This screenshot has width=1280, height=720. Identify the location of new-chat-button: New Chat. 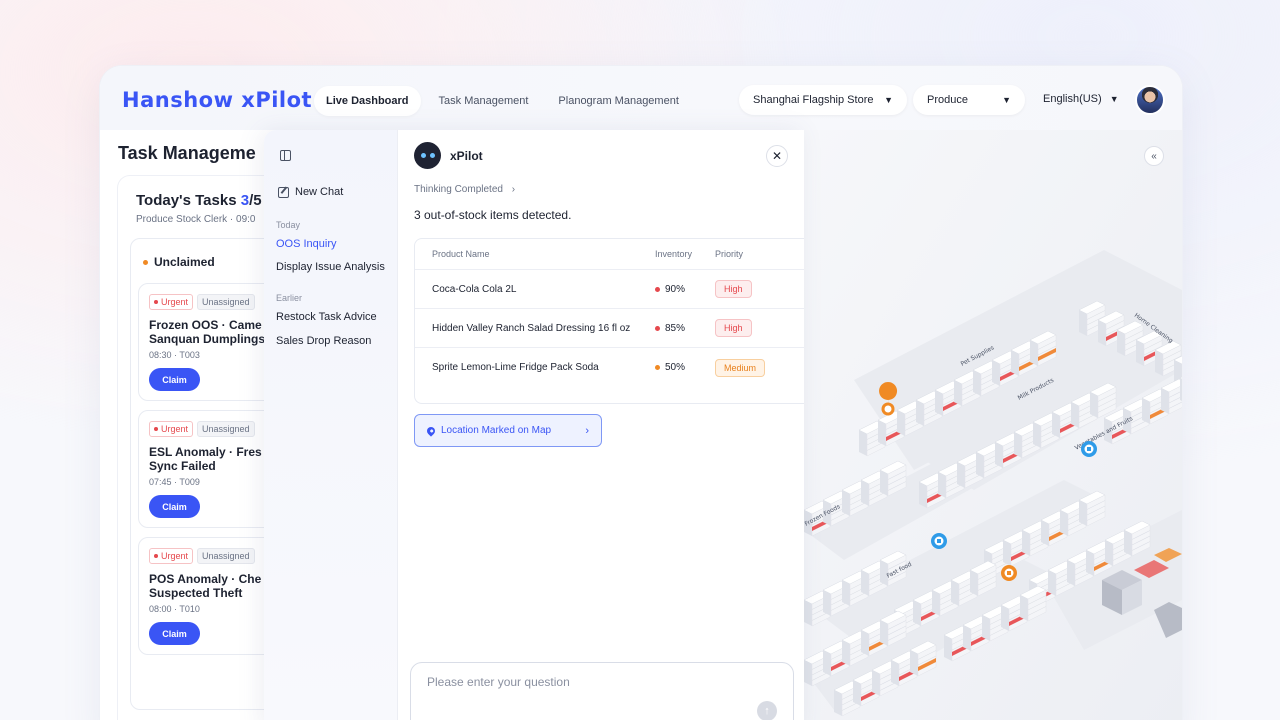
(310, 192).